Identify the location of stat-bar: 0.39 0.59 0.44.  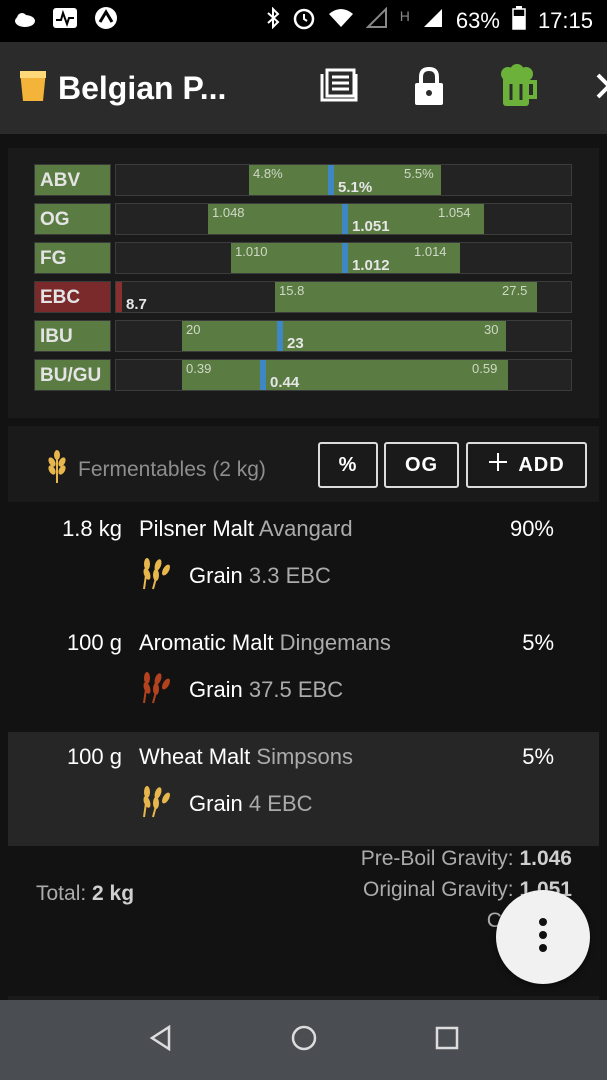
(343, 375).